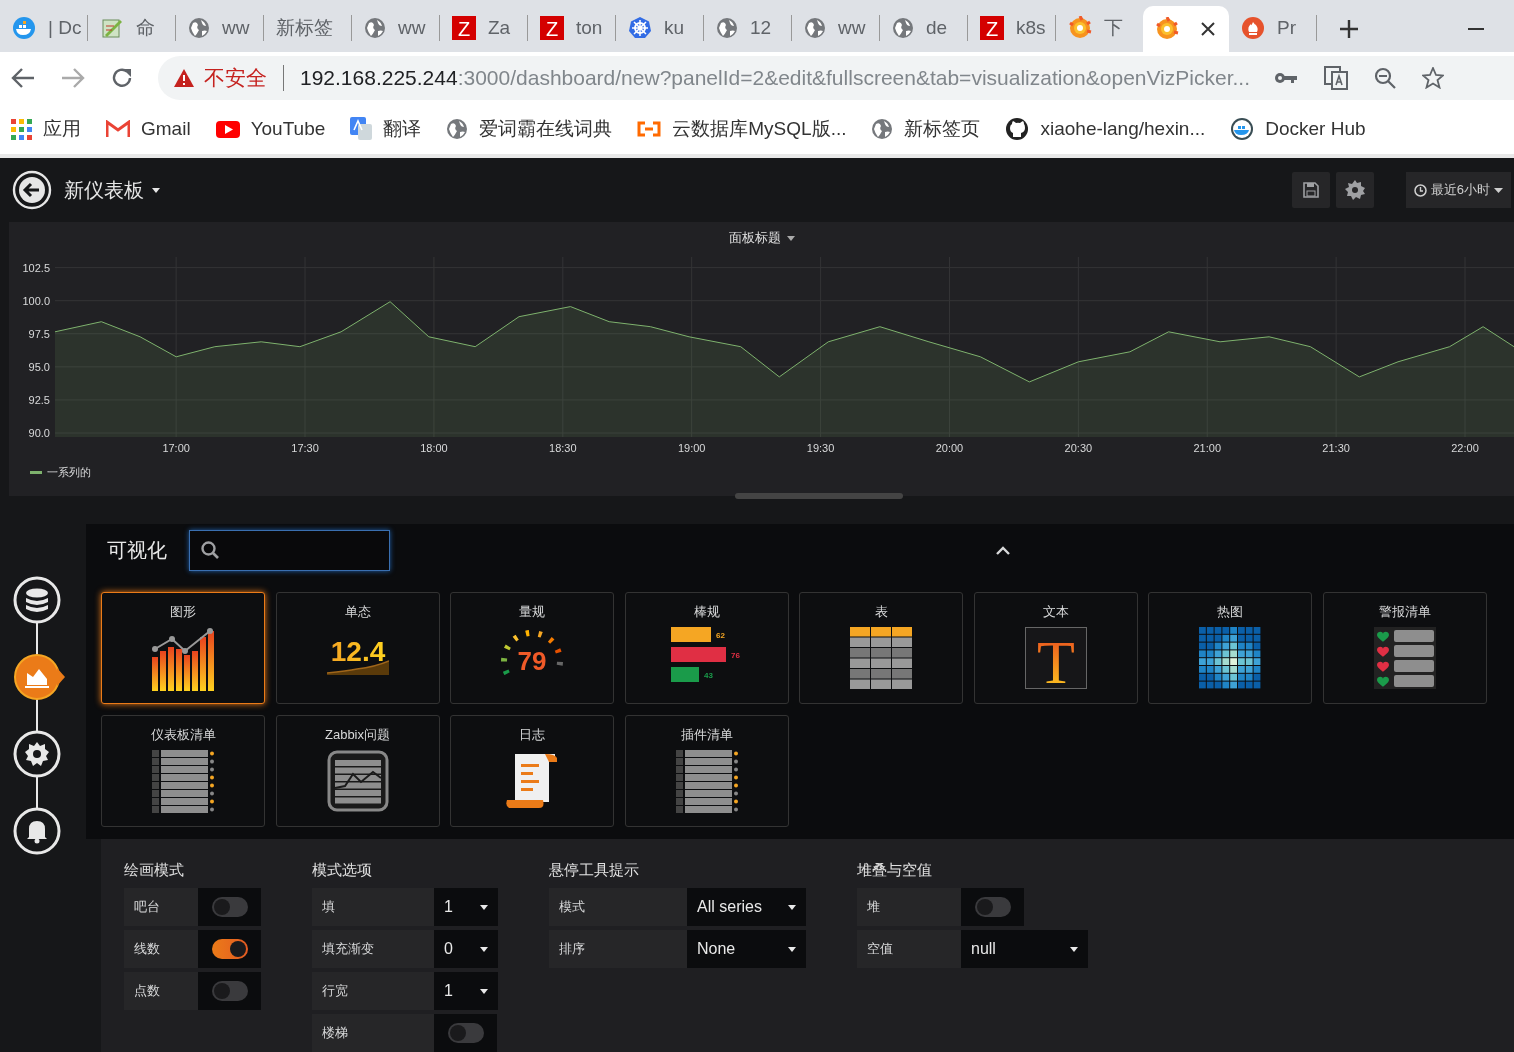  What do you see at coordinates (39, 433) in the screenshot?
I see `axis-label: 90.0` at bounding box center [39, 433].